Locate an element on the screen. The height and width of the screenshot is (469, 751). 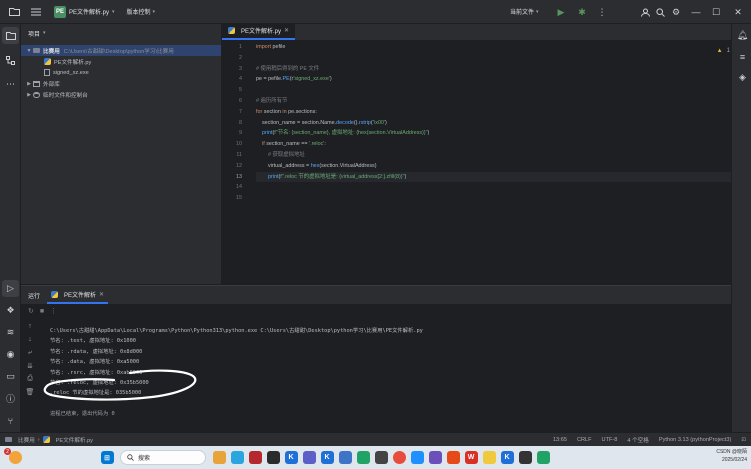
more-icon: ⋮ is located at coordinates (53, 311).